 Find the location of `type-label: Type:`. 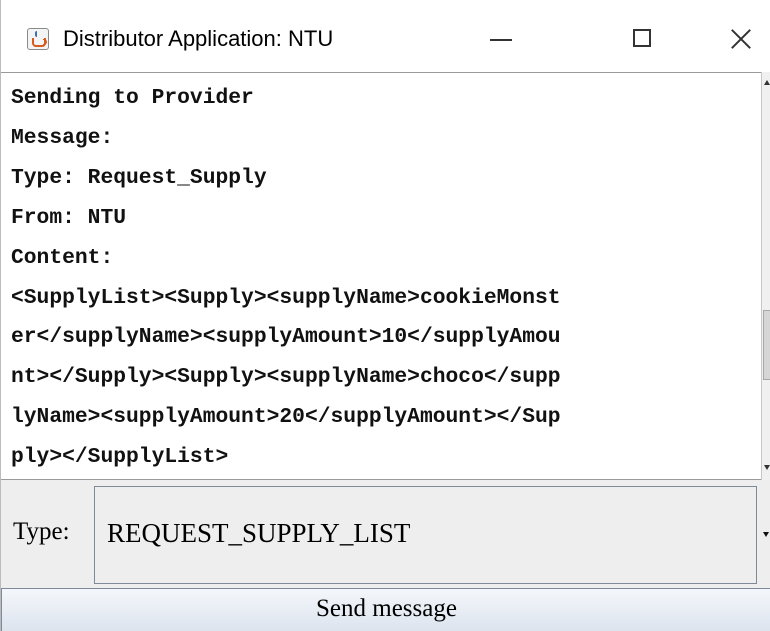

type-label: Type: is located at coordinates (41, 531).